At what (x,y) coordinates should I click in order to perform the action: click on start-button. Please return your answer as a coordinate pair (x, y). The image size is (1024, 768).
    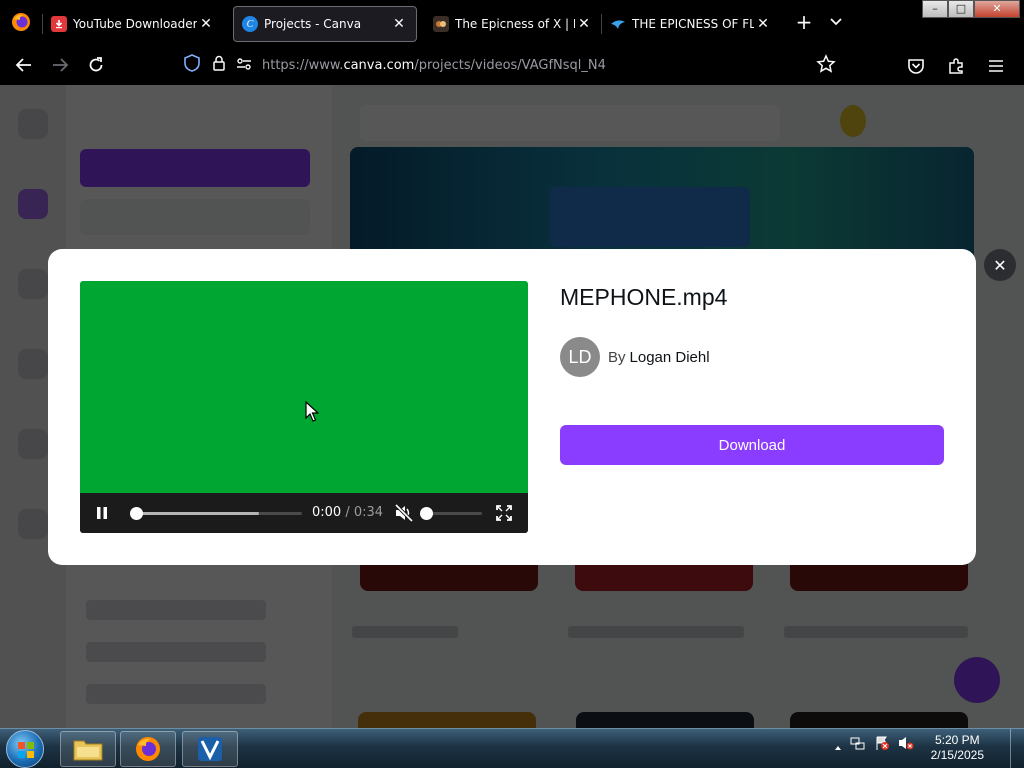
    Looking at the image, I should click on (25, 749).